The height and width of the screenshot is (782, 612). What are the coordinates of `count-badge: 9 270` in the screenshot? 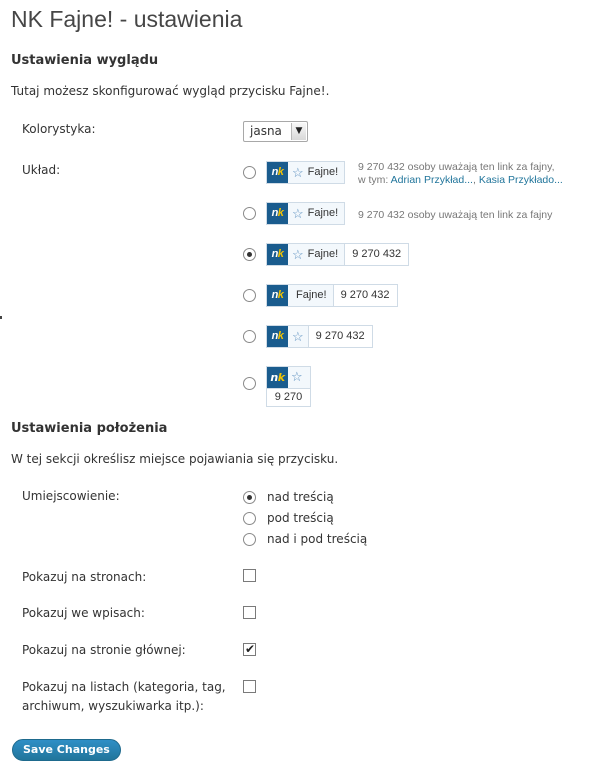 It's located at (288, 397).